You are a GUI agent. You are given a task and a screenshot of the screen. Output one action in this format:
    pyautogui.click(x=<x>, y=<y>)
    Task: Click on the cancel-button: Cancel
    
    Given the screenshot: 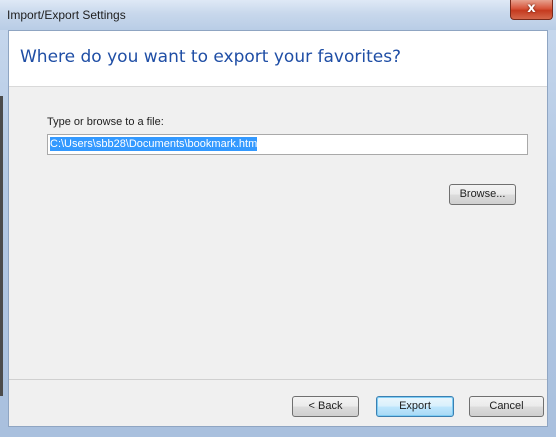 What is the action you would take?
    pyautogui.click(x=506, y=406)
    